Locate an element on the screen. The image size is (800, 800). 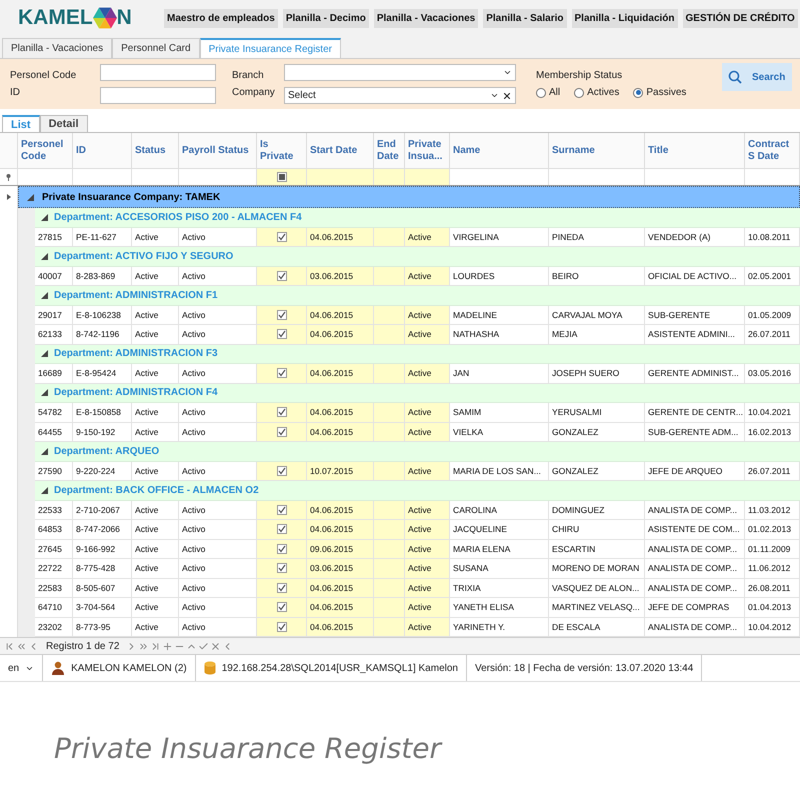
first-record-icon is located at coordinates (9, 646).